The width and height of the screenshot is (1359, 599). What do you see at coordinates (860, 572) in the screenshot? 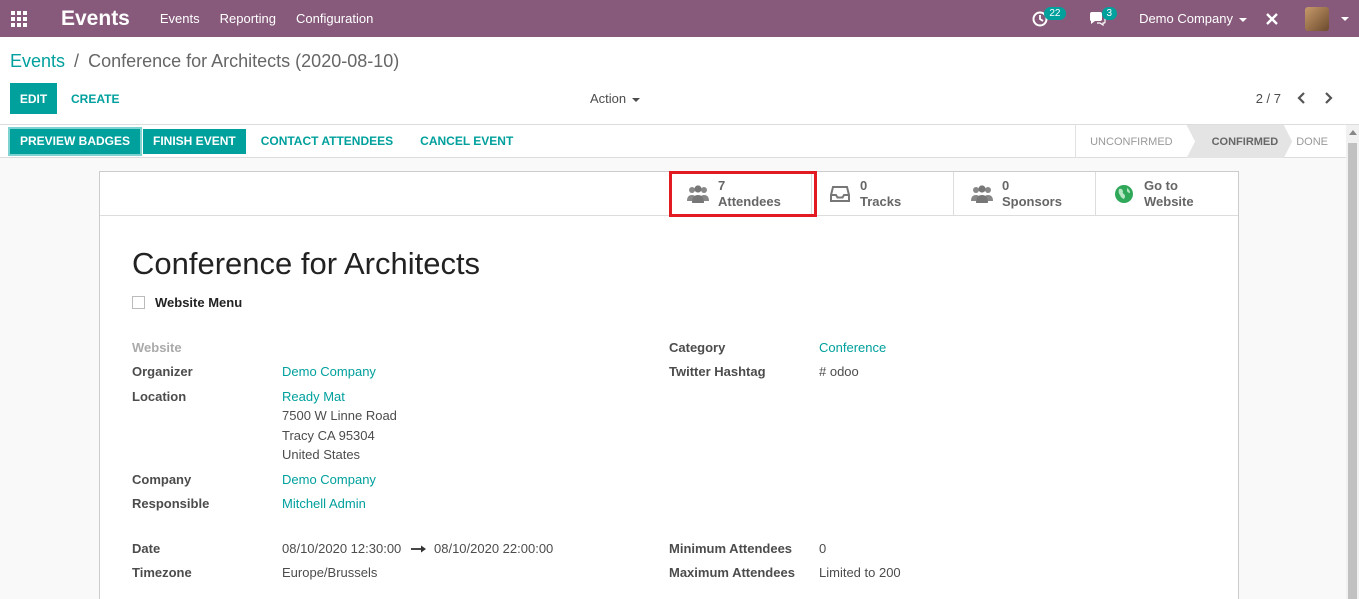
I see `maximum-attendees-value: Limited to 200` at bounding box center [860, 572].